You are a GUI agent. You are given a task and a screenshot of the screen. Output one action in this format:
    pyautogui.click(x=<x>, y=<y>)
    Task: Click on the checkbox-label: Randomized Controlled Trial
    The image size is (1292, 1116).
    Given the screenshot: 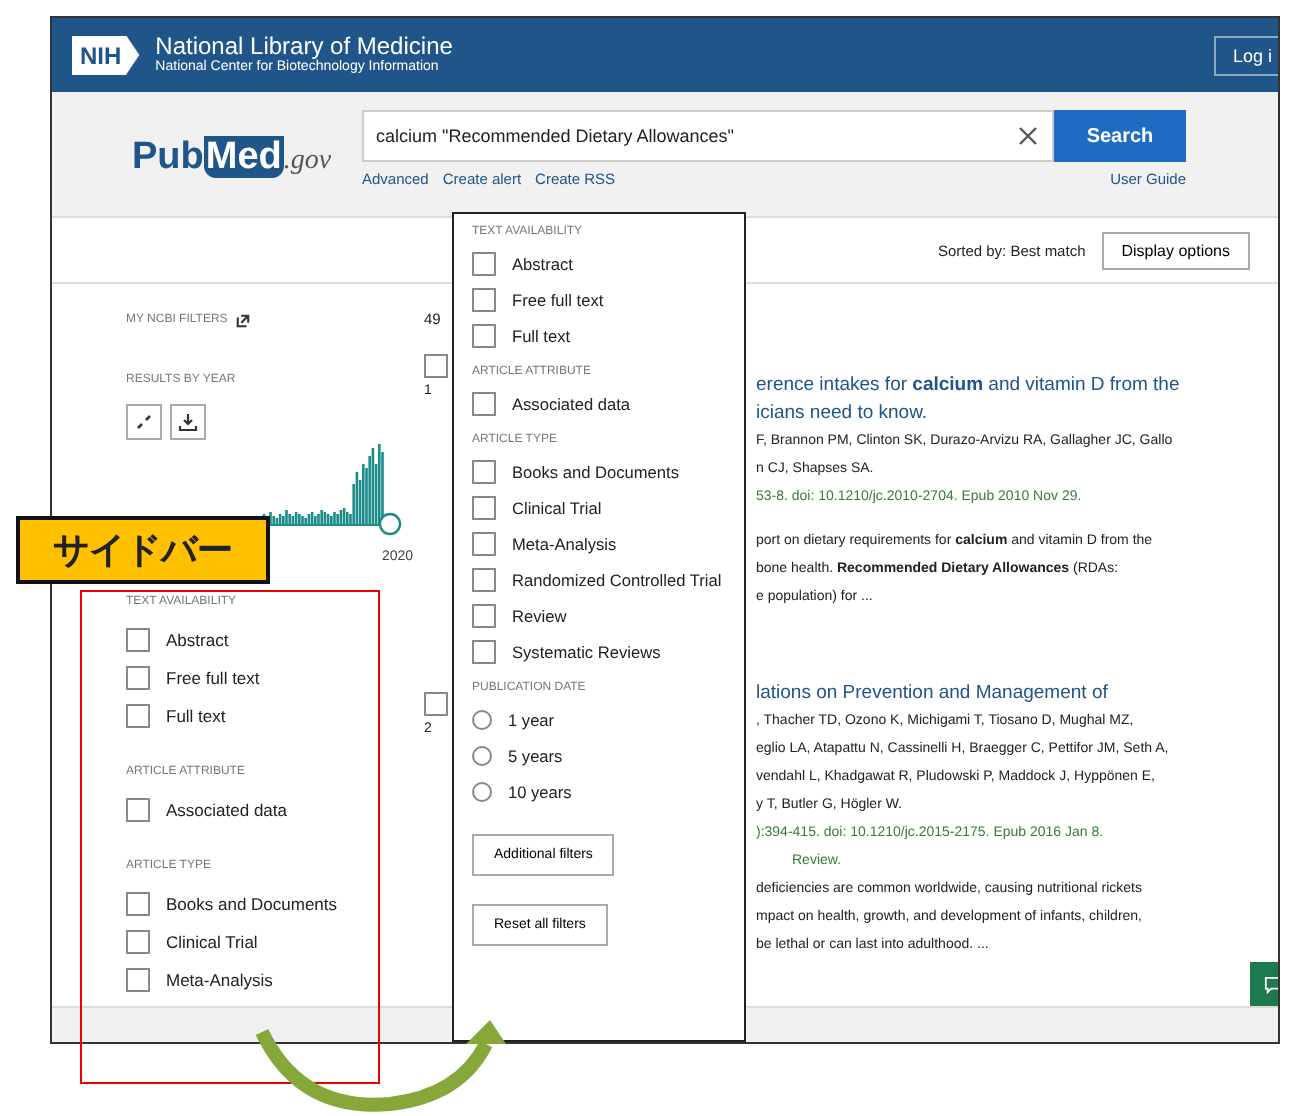 What is the action you would take?
    pyautogui.click(x=617, y=580)
    